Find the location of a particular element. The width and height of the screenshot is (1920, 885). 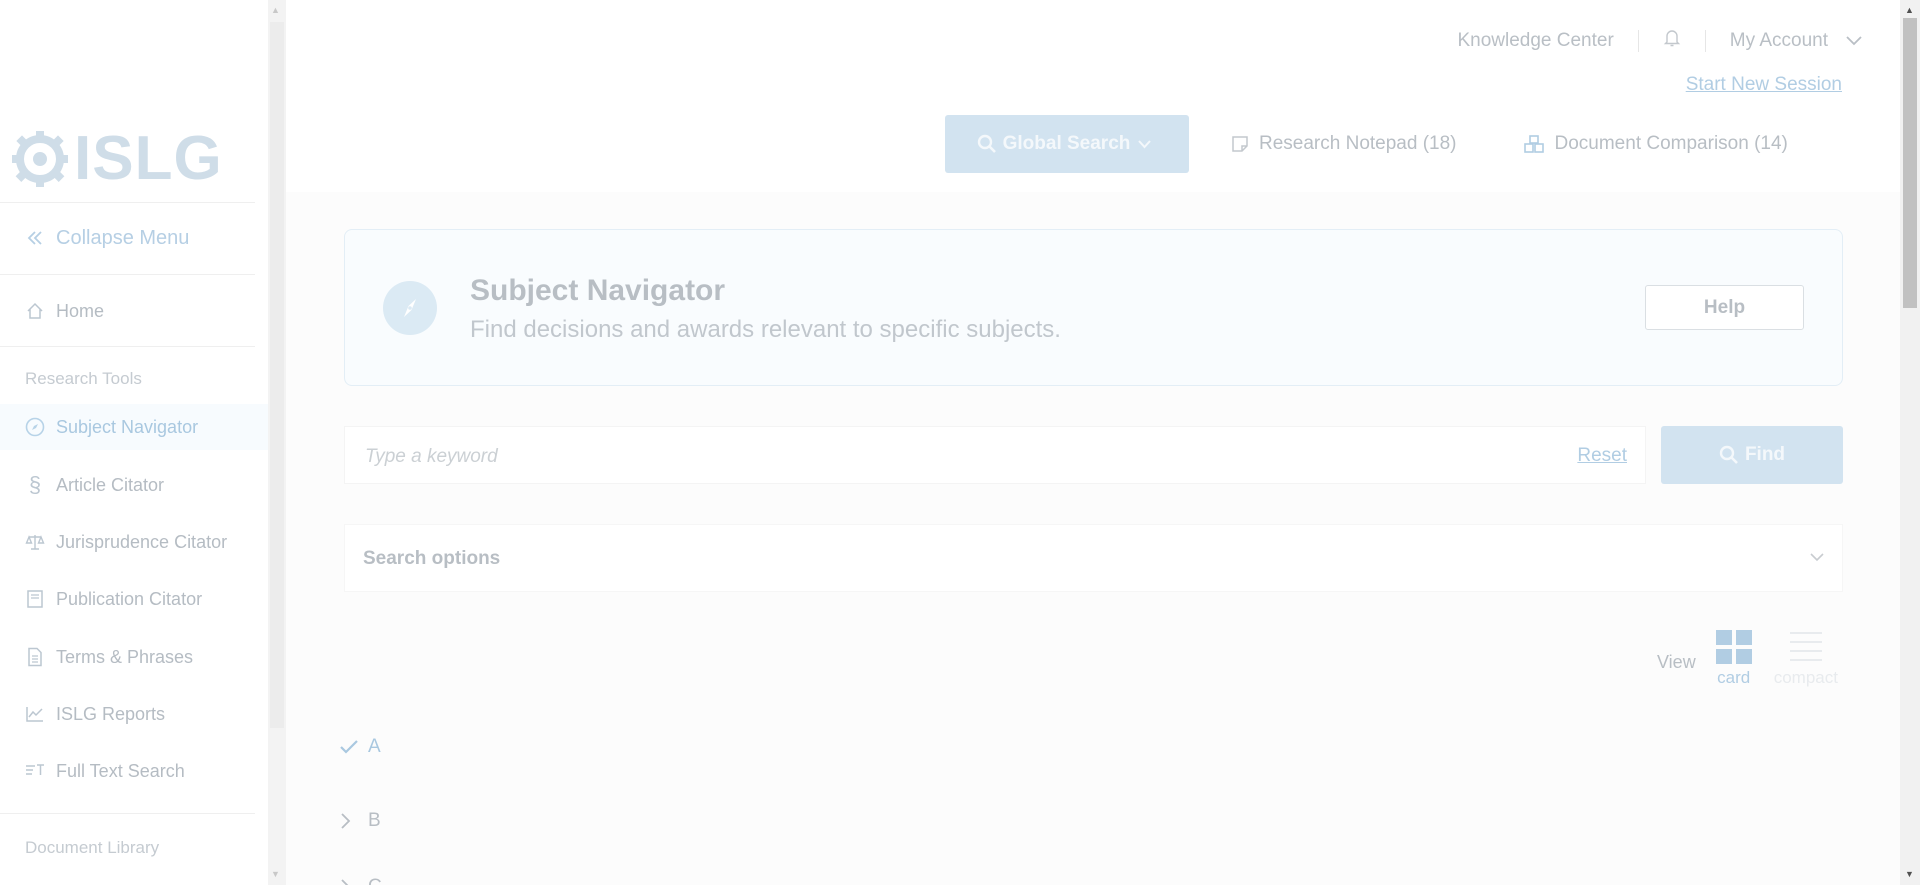

compact-view-button: compact is located at coordinates (1806, 659).